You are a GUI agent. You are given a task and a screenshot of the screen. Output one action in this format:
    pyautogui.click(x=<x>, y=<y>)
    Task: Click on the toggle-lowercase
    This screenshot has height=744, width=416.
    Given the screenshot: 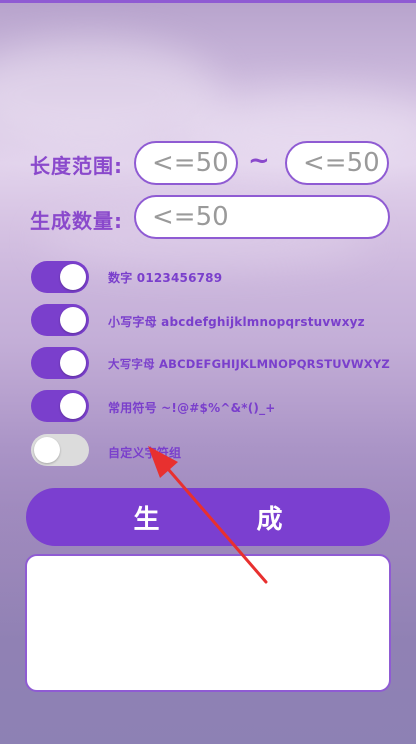 What is the action you would take?
    pyautogui.click(x=60, y=320)
    